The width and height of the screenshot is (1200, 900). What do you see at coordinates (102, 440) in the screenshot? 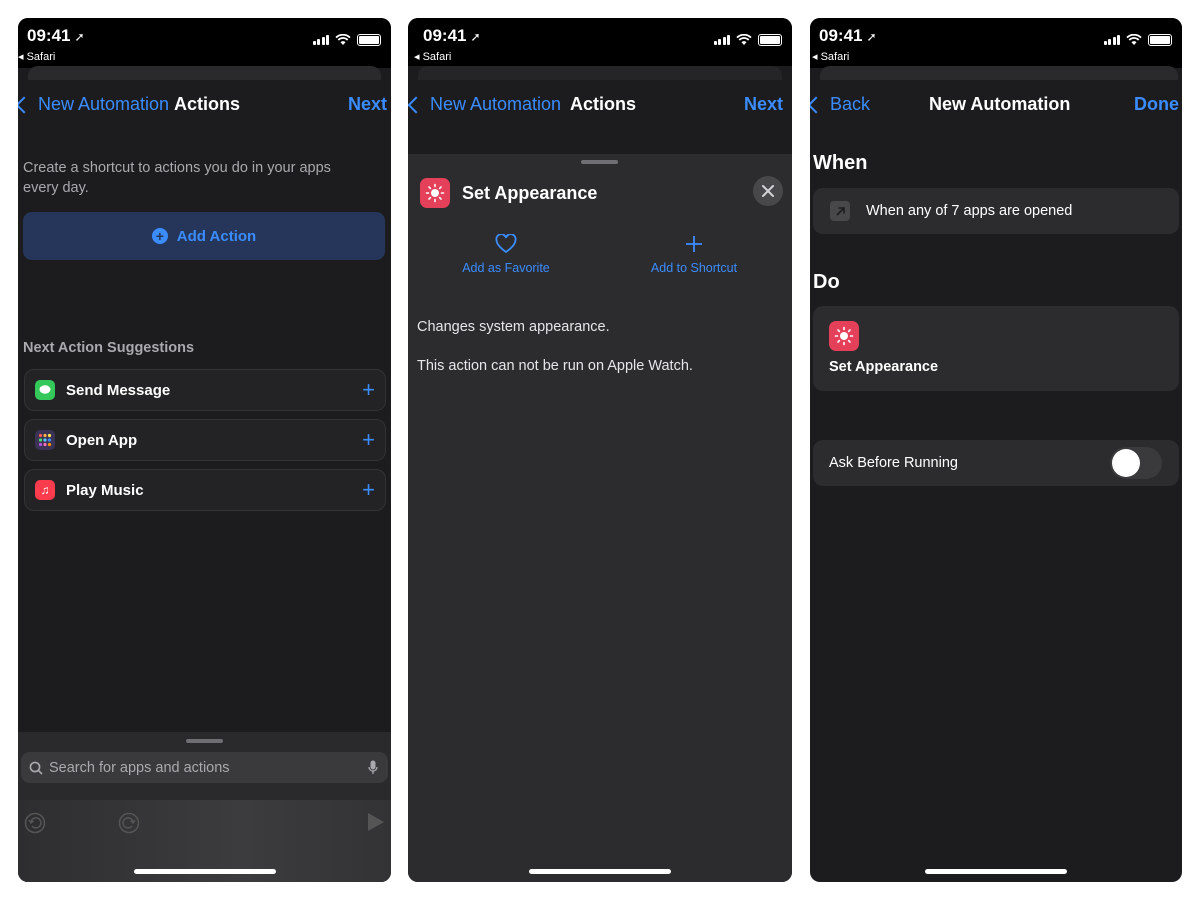
I see `suggestion-label: Open App` at bounding box center [102, 440].